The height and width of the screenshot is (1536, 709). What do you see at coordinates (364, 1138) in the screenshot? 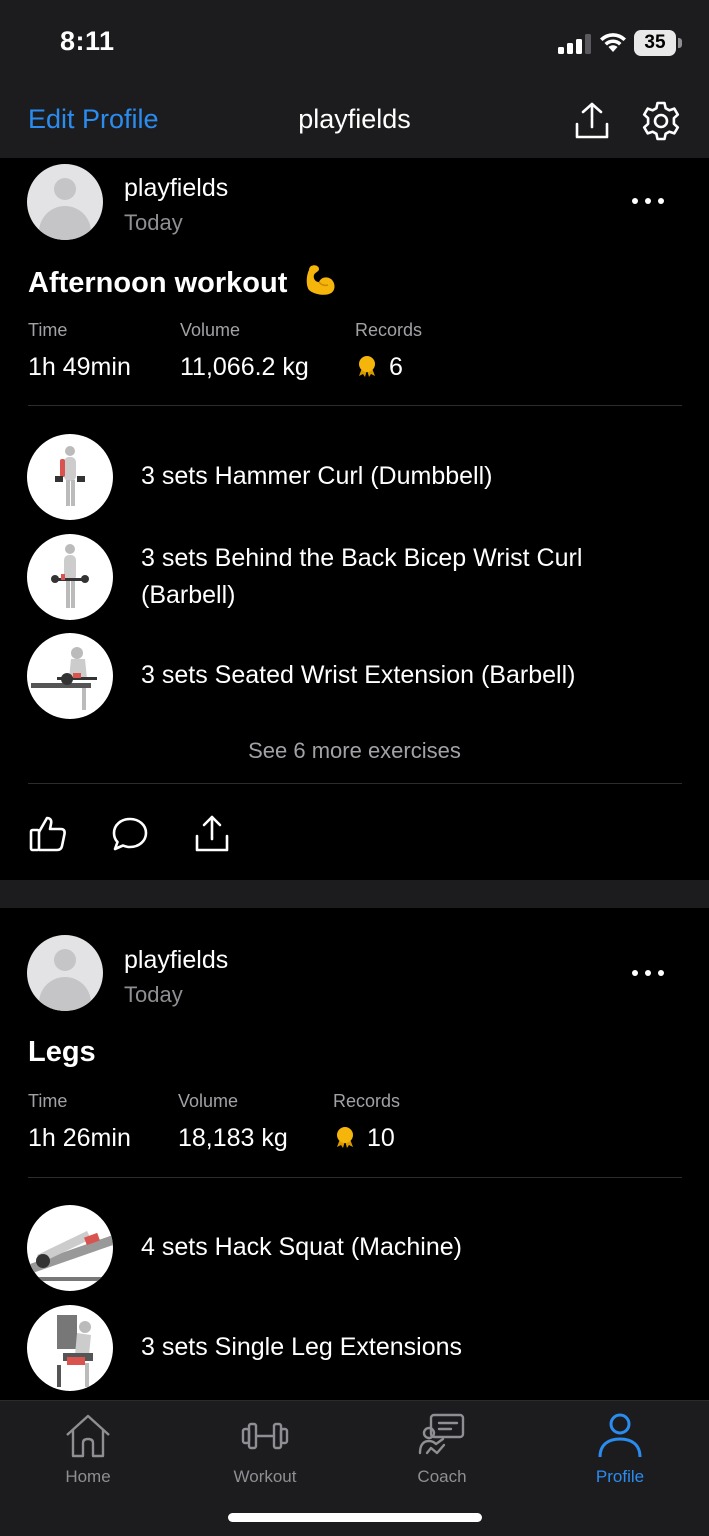
I see `stat-records: 10` at bounding box center [364, 1138].